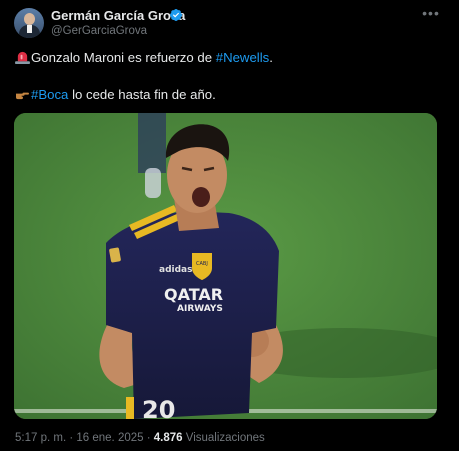 The height and width of the screenshot is (451, 459). Describe the element at coordinates (176, 15) in the screenshot. I see `verified-badge-icon` at that location.